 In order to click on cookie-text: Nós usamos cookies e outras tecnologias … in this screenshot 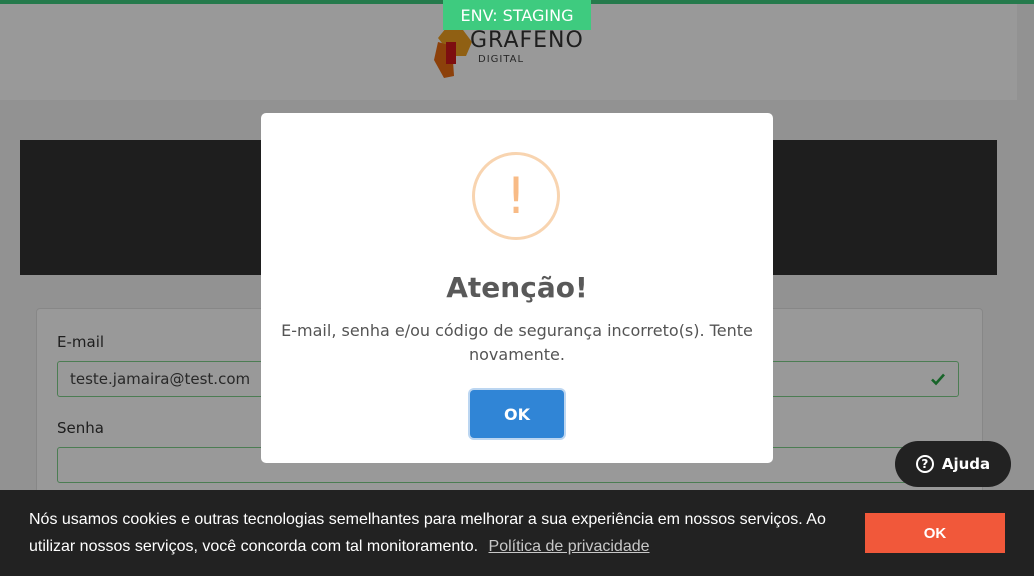, I will do `click(427, 533)`.